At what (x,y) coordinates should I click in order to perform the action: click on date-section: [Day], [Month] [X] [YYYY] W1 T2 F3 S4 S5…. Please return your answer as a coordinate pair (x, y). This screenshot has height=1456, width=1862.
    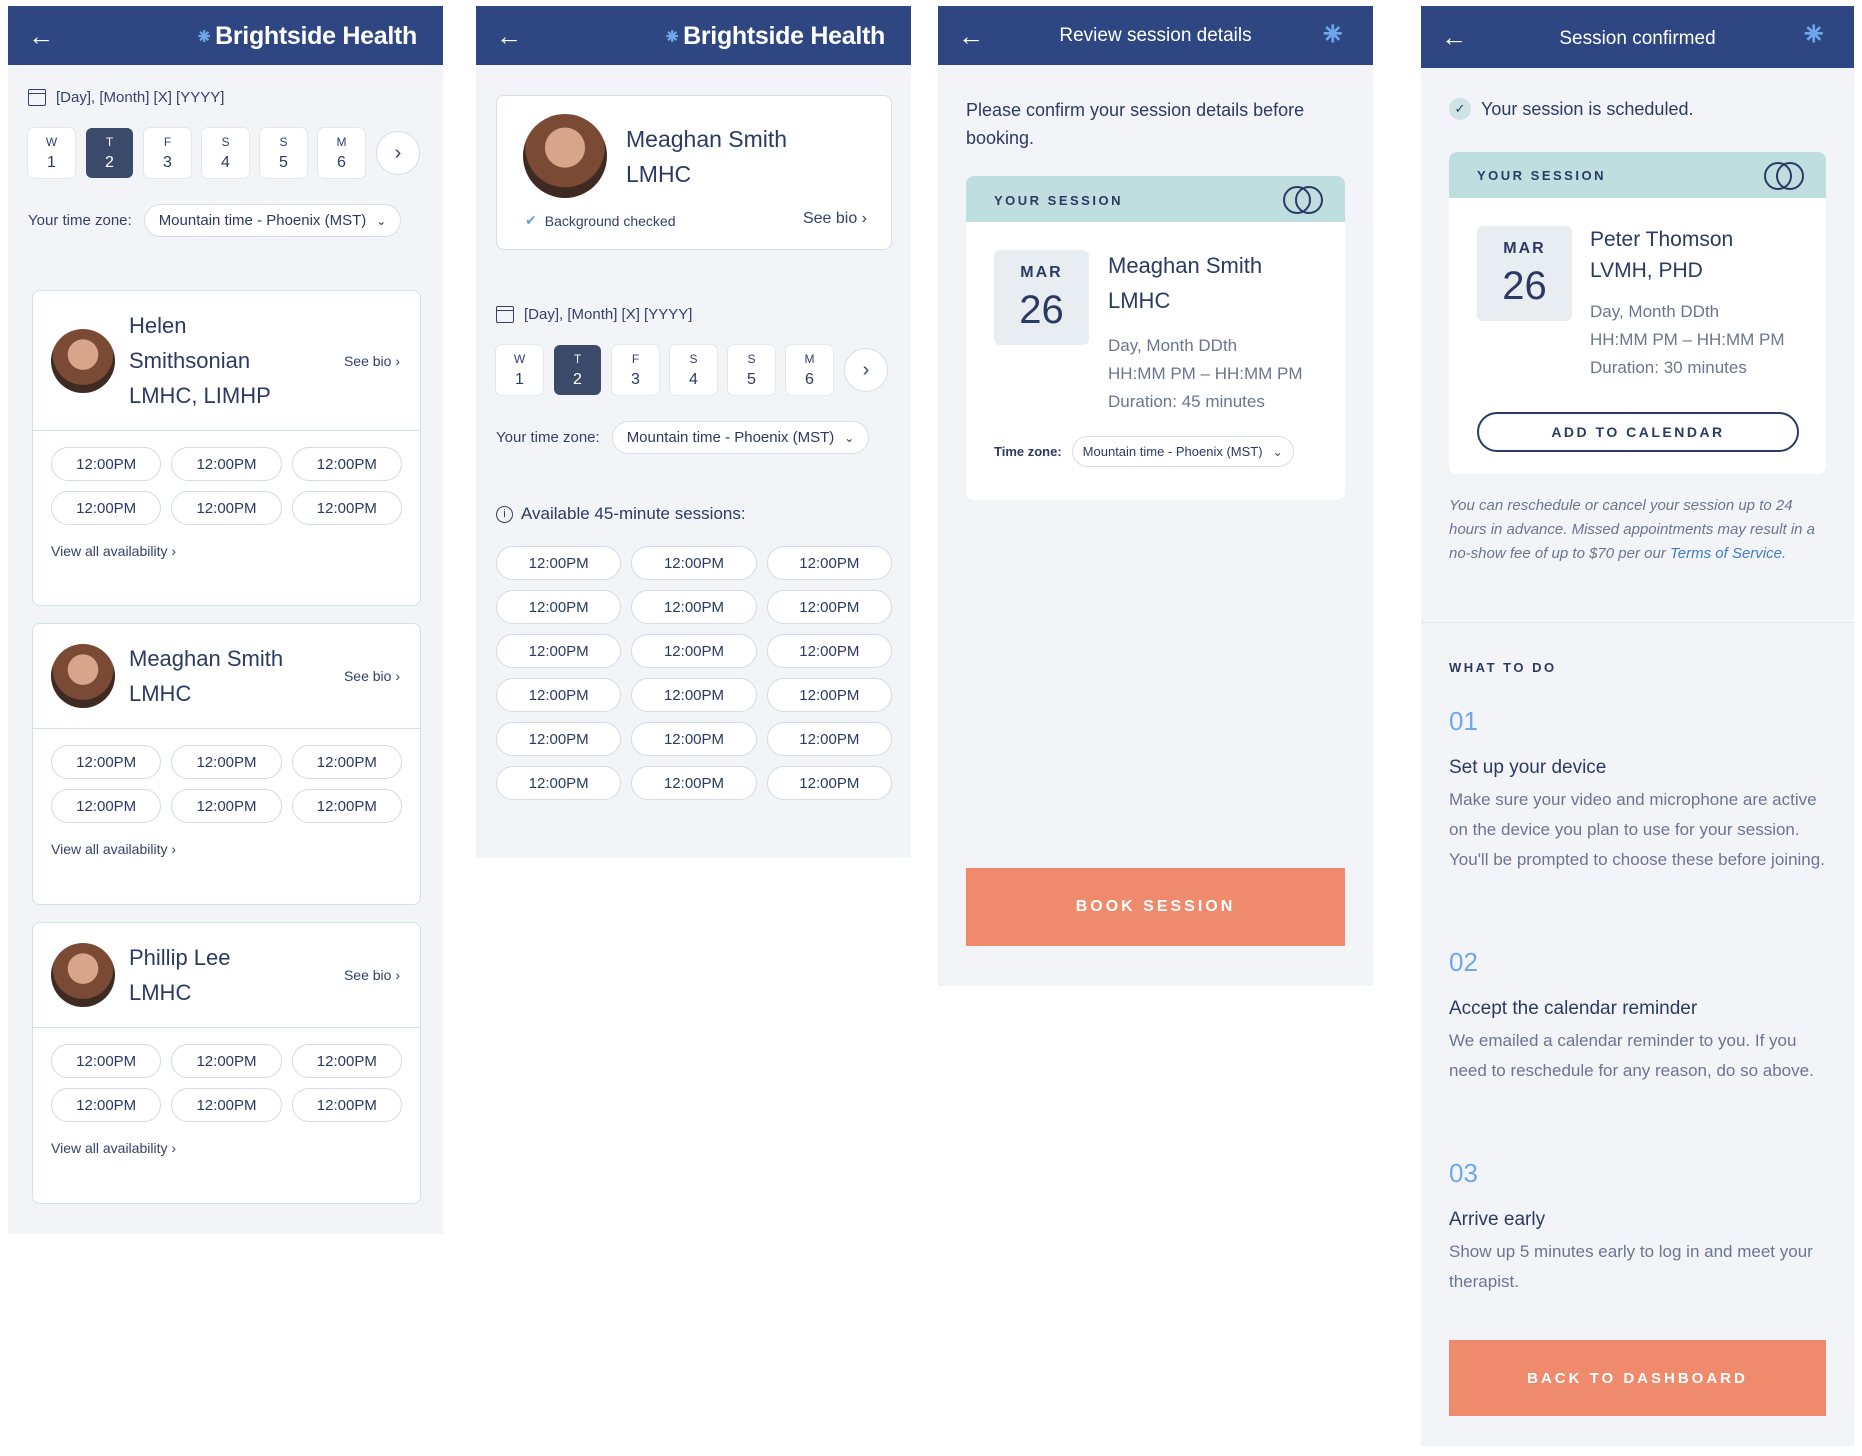
    Looking at the image, I should click on (225, 151).